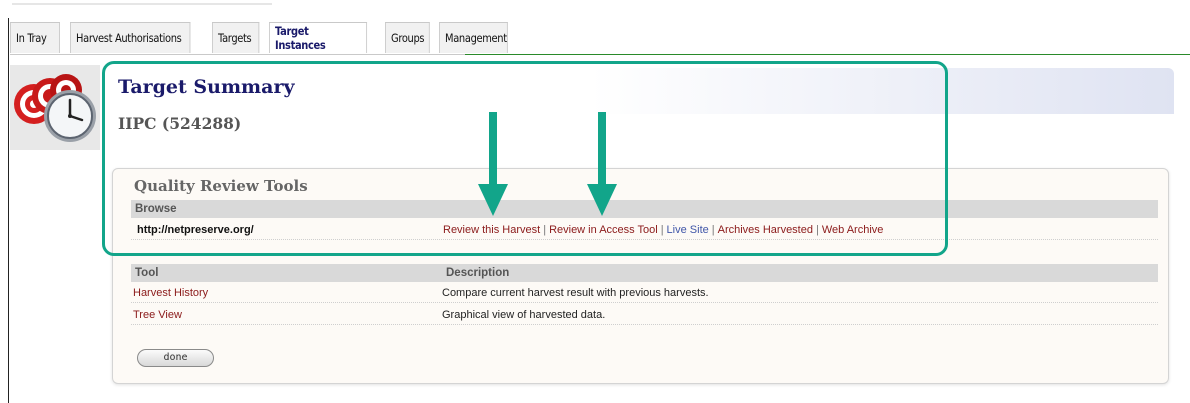 The width and height of the screenshot is (1190, 403). What do you see at coordinates (175, 358) in the screenshot?
I see `done-button: done` at bounding box center [175, 358].